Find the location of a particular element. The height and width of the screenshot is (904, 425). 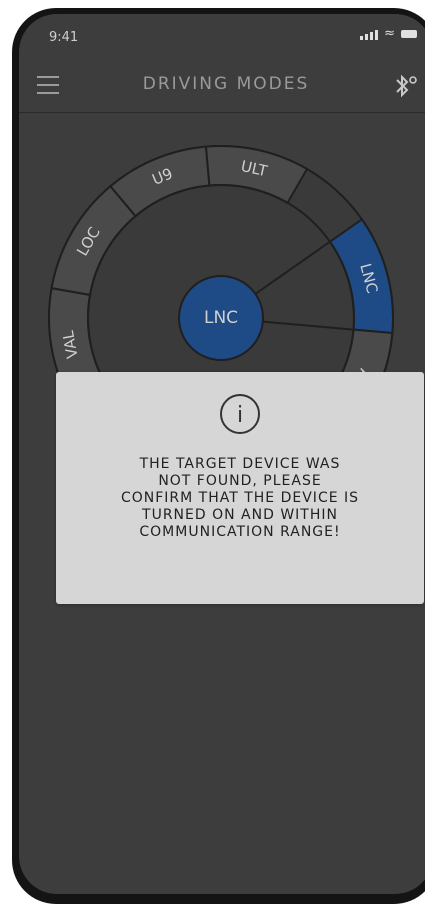

mode-center-label: LNC is located at coordinates (221, 318).